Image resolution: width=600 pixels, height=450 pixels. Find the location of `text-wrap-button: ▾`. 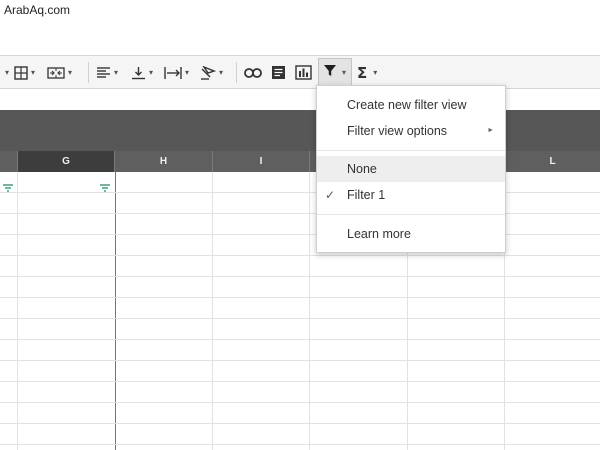

text-wrap-button: ▾ is located at coordinates (176, 72).